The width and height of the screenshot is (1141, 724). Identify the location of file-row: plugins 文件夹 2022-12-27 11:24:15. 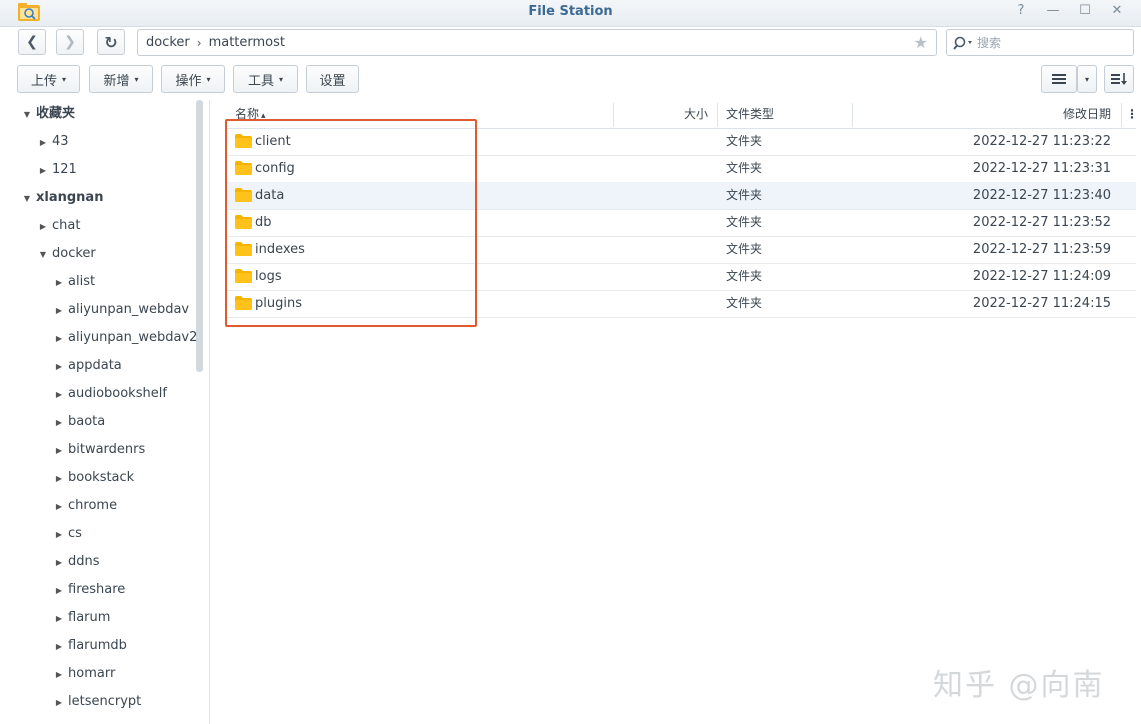
(680, 304).